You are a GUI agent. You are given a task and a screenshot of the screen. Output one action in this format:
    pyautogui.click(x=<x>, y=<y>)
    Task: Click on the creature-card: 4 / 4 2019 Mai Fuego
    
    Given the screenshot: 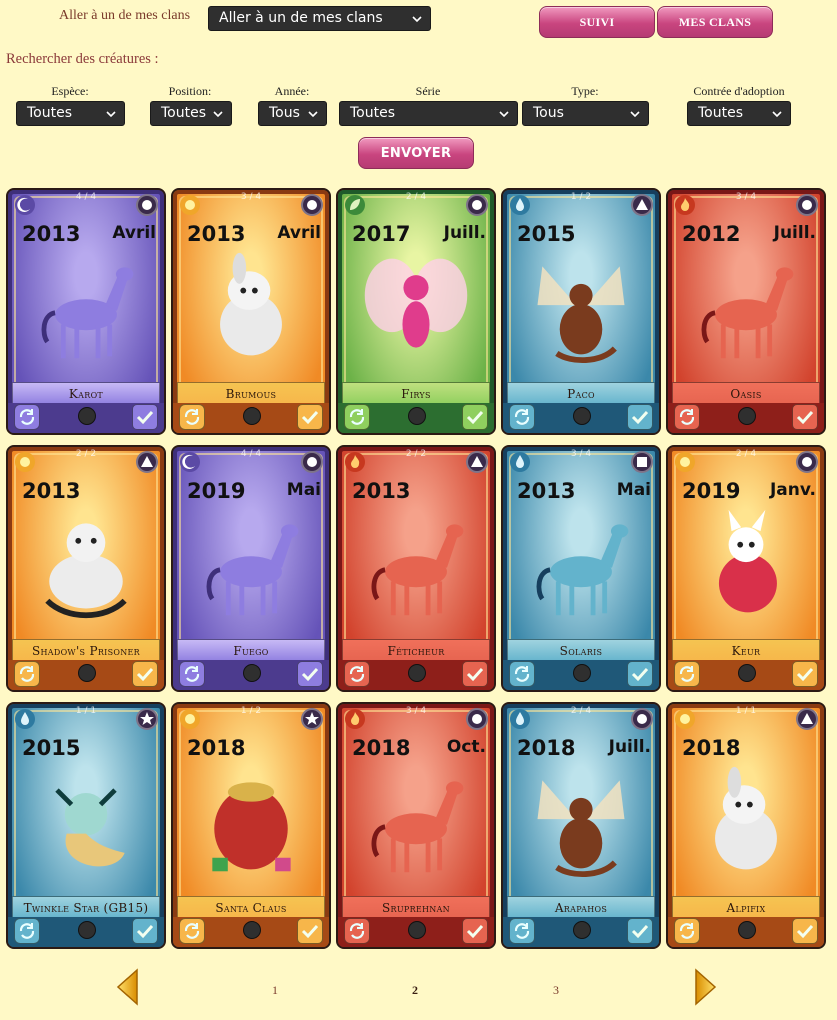 What is the action you would take?
    pyautogui.click(x=251, y=568)
    